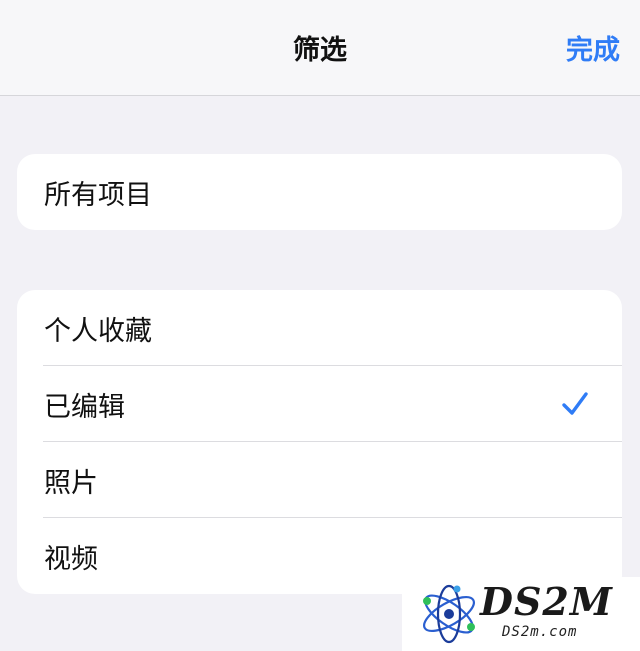  What do you see at coordinates (319, 404) in the screenshot?
I see `filter-row-edited: 已编辑` at bounding box center [319, 404].